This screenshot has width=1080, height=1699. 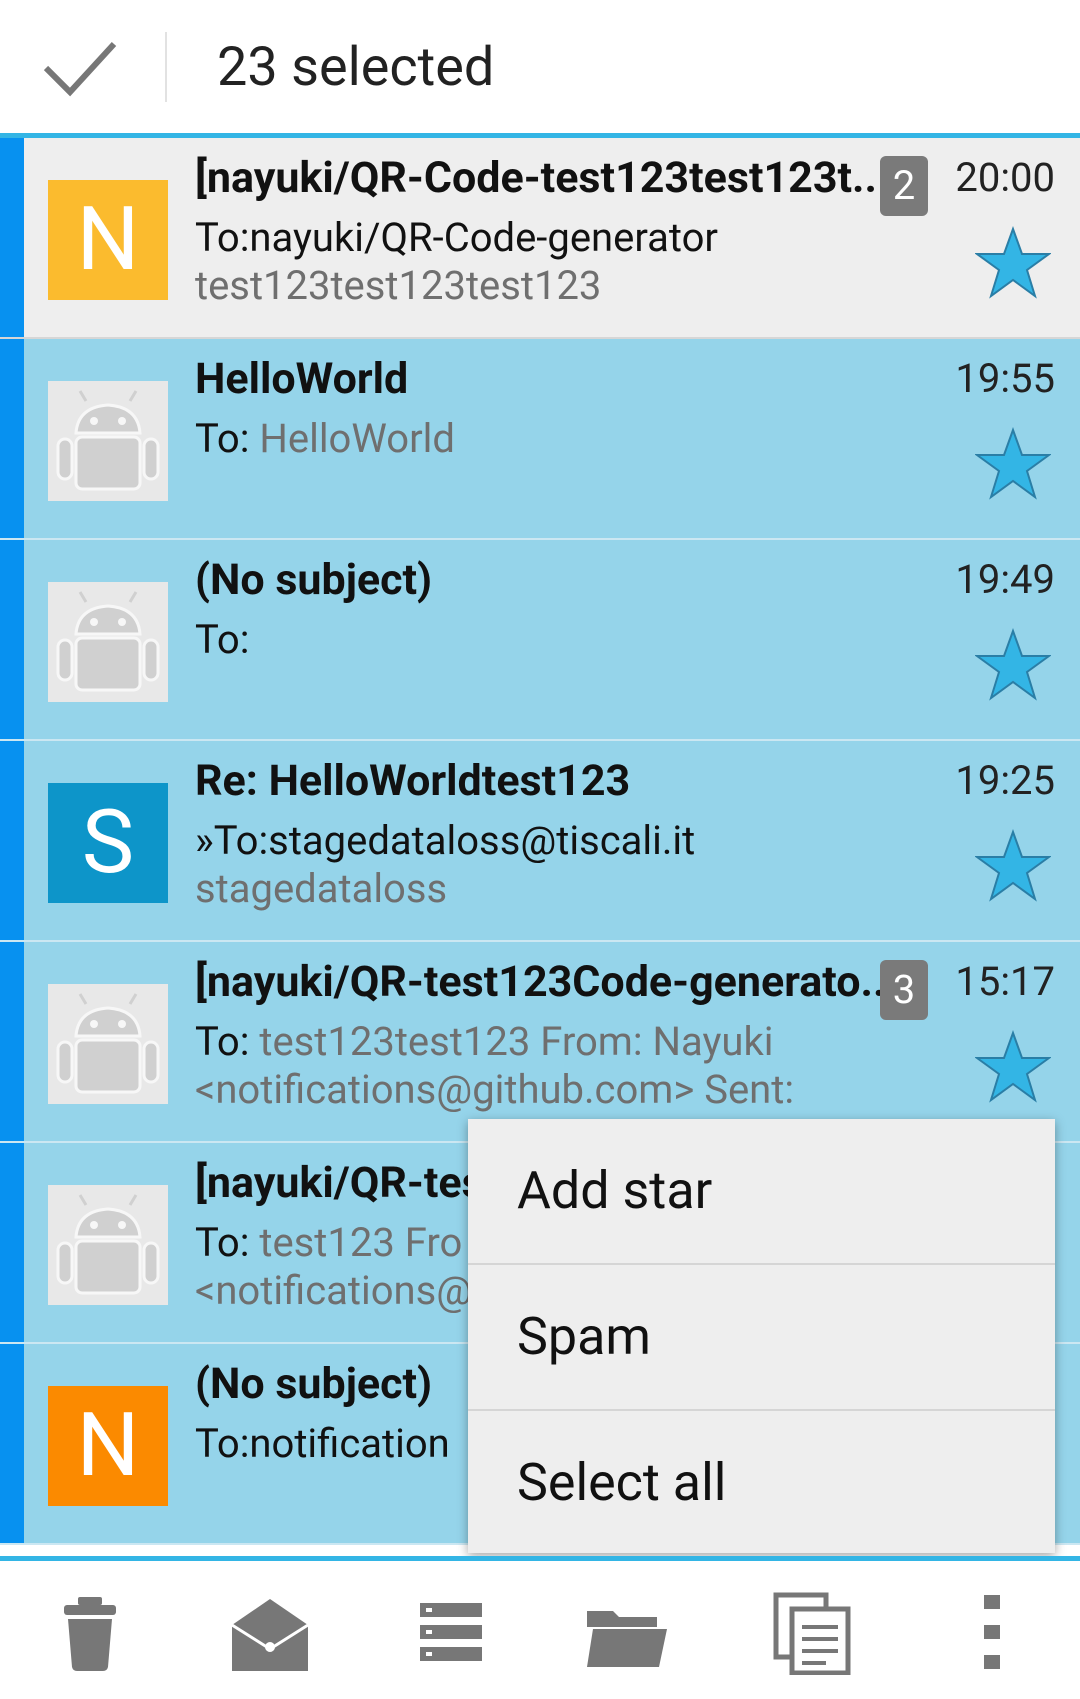 What do you see at coordinates (108, 843) in the screenshot?
I see `sender-avatar: S` at bounding box center [108, 843].